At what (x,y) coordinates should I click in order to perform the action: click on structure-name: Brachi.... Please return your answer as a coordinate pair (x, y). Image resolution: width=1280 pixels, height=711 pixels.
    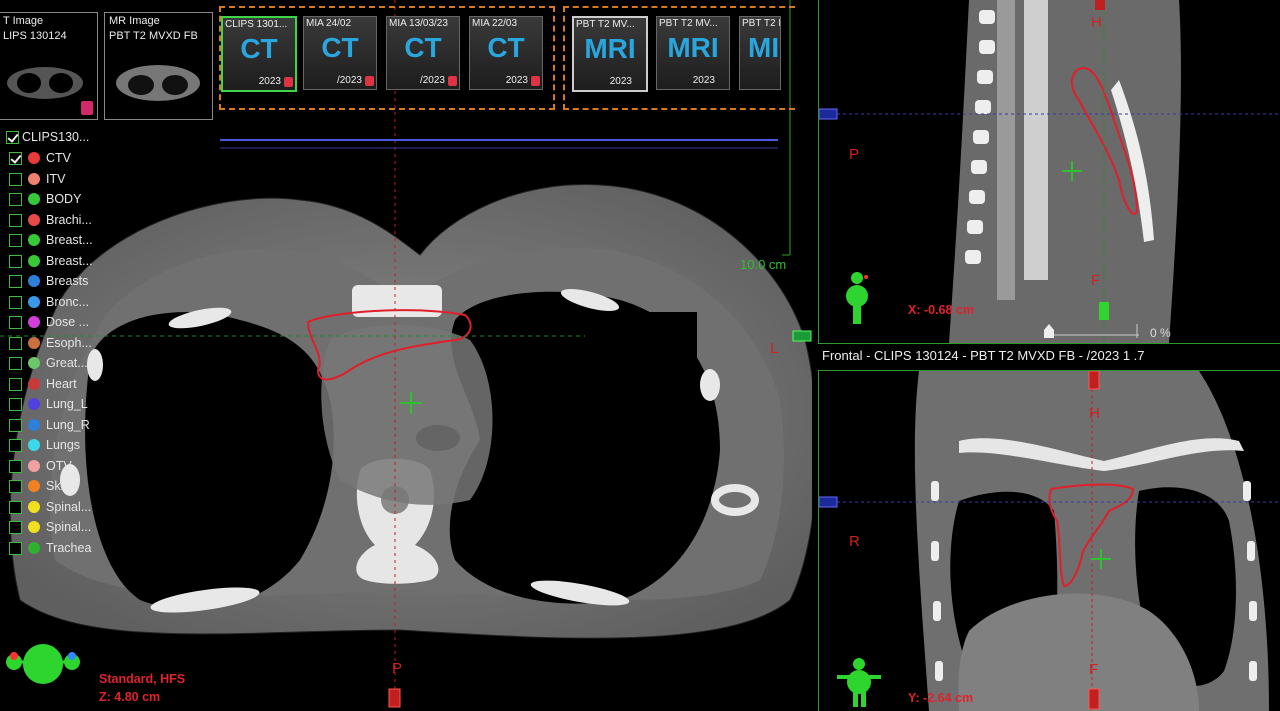
    Looking at the image, I should click on (69, 219).